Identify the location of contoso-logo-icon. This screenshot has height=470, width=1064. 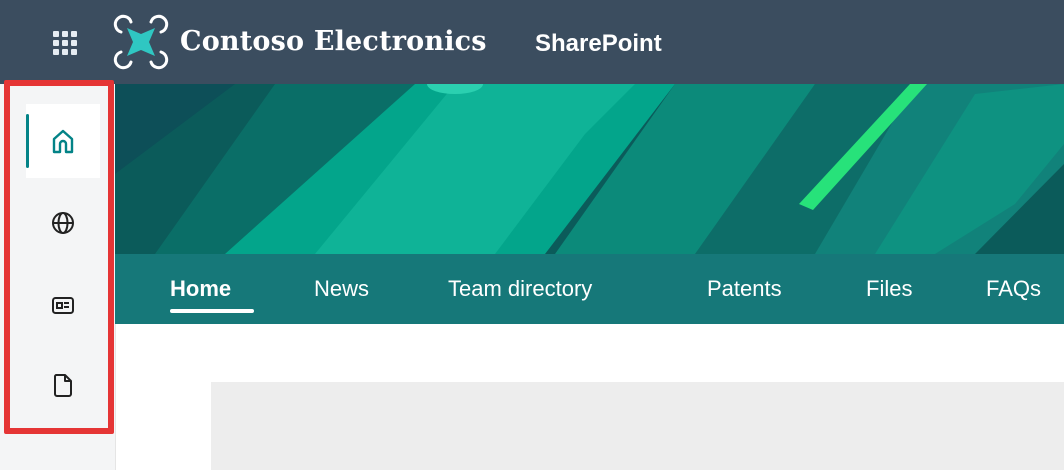
(141, 42).